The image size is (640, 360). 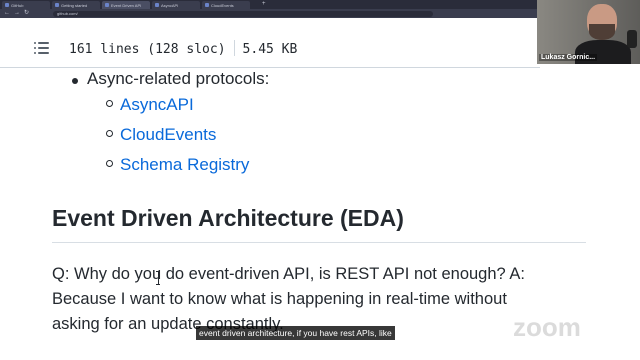 What do you see at coordinates (147, 49) in the screenshot?
I see `file-lines-count: 161 lines (128 sloc)` at bounding box center [147, 49].